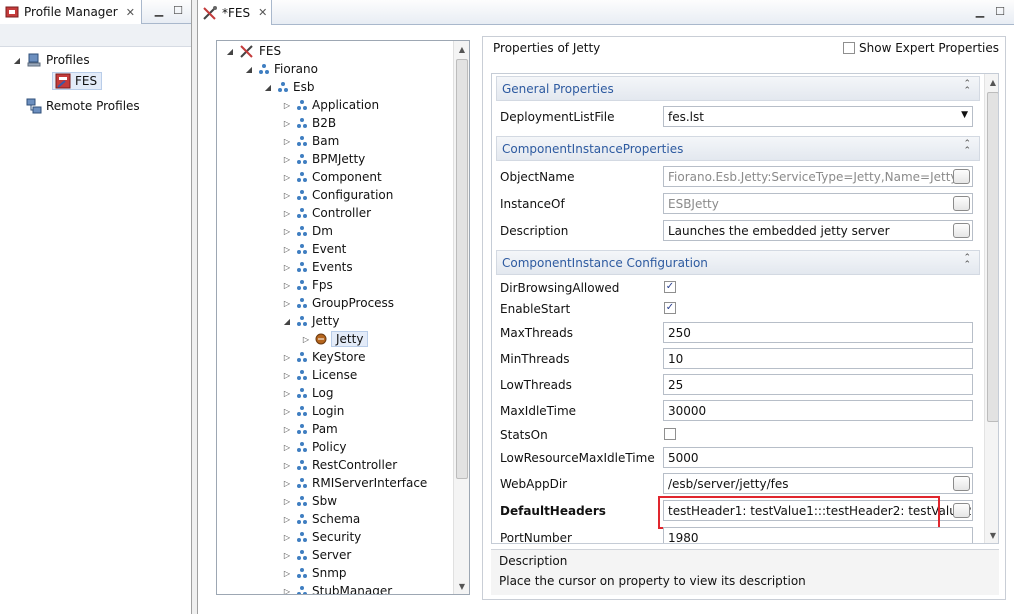 The width and height of the screenshot is (1014, 614). What do you see at coordinates (310, 141) in the screenshot?
I see `tree-item: ▷ Bam` at bounding box center [310, 141].